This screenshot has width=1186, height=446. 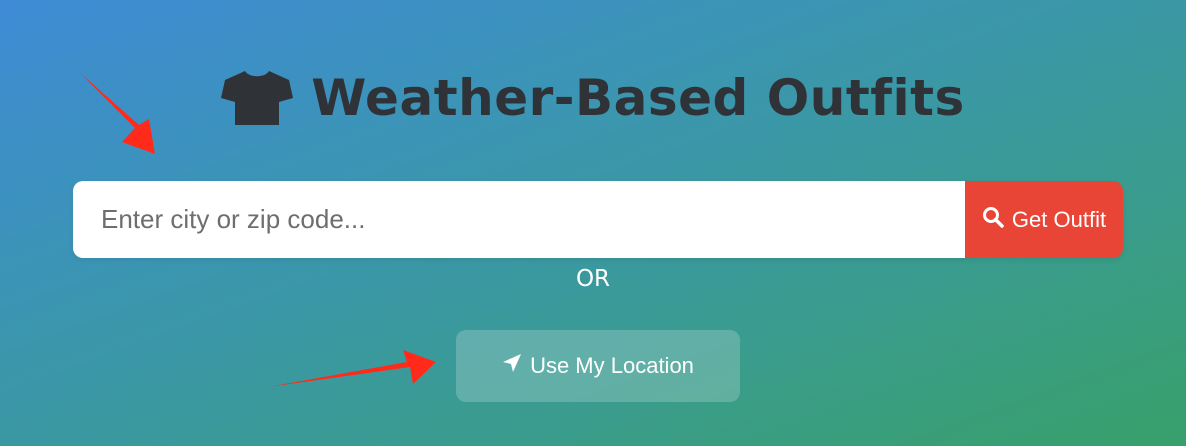 I want to click on search-icon, so click(x=993, y=220).